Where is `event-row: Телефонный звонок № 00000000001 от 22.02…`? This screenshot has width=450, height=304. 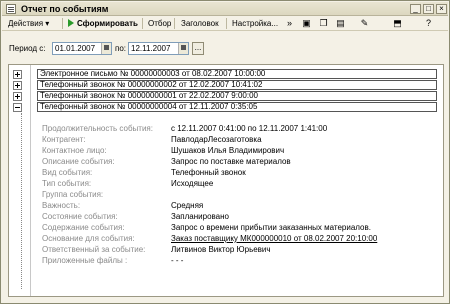 event-row: Телефонный звонок № 00000000001 от 22.02… is located at coordinates (237, 96).